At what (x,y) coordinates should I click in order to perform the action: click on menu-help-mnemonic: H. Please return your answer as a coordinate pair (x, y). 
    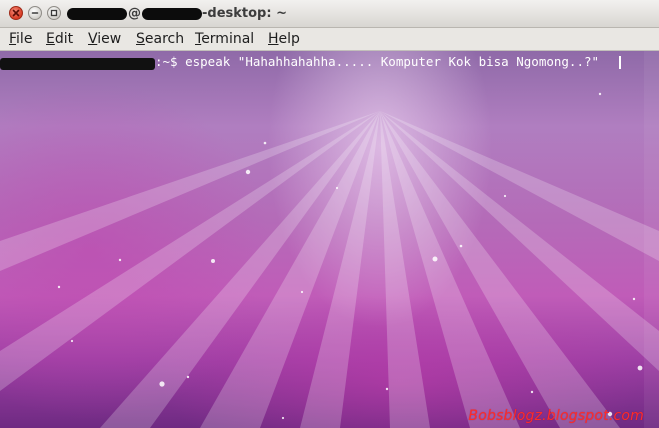
    Looking at the image, I should click on (273, 39).